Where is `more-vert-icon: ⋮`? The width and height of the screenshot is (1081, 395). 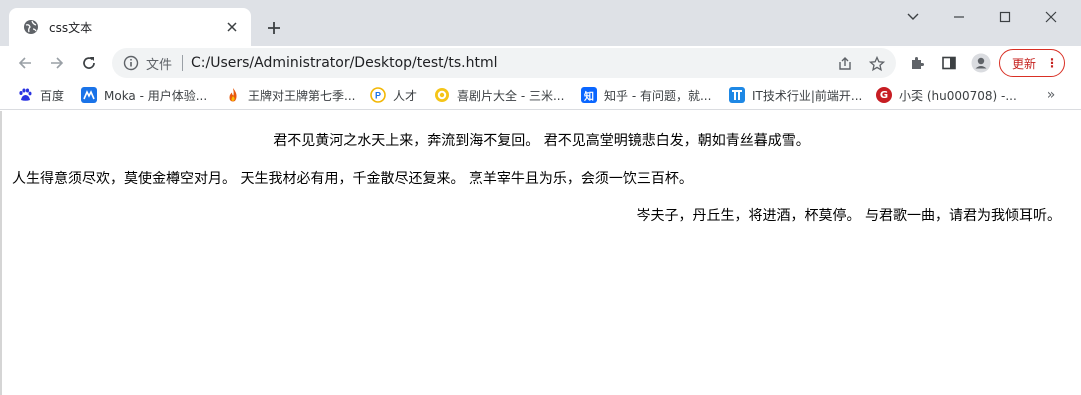
more-vert-icon: ⋮ is located at coordinates (1052, 63).